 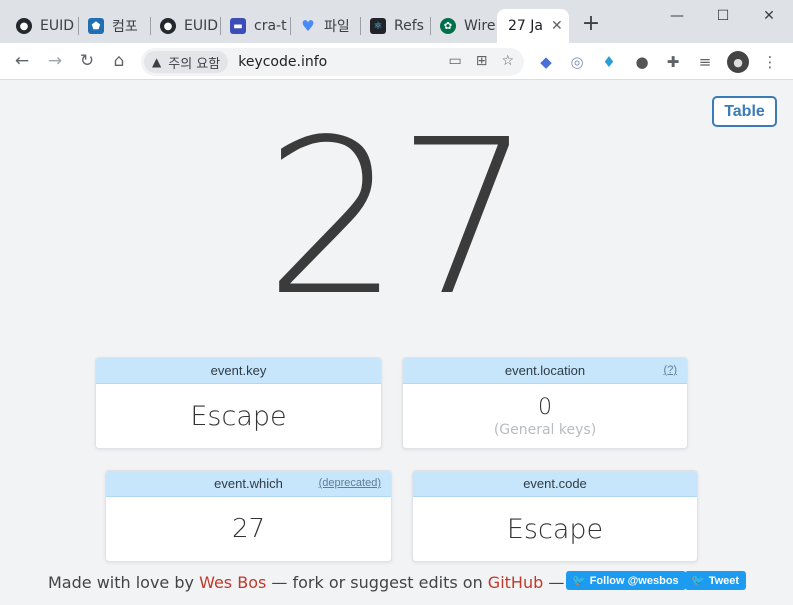 What do you see at coordinates (194, 64) in the screenshot?
I see `security-label: 주의 요함` at bounding box center [194, 64].